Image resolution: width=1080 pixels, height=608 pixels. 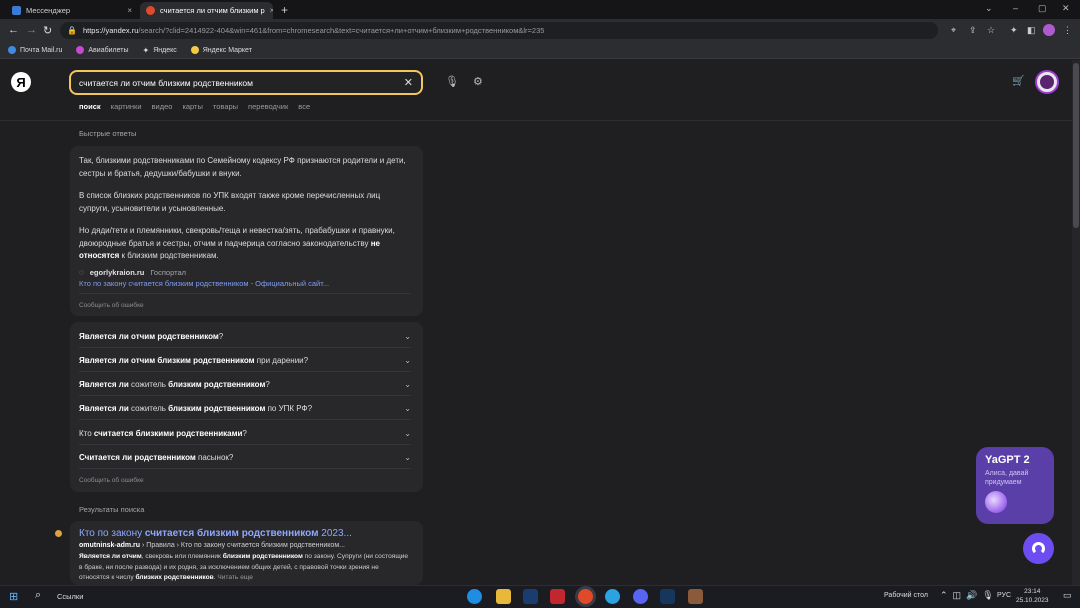 I want to click on faq-item: Считается ли родственником пасынок? ⌄, so click(x=245, y=457).